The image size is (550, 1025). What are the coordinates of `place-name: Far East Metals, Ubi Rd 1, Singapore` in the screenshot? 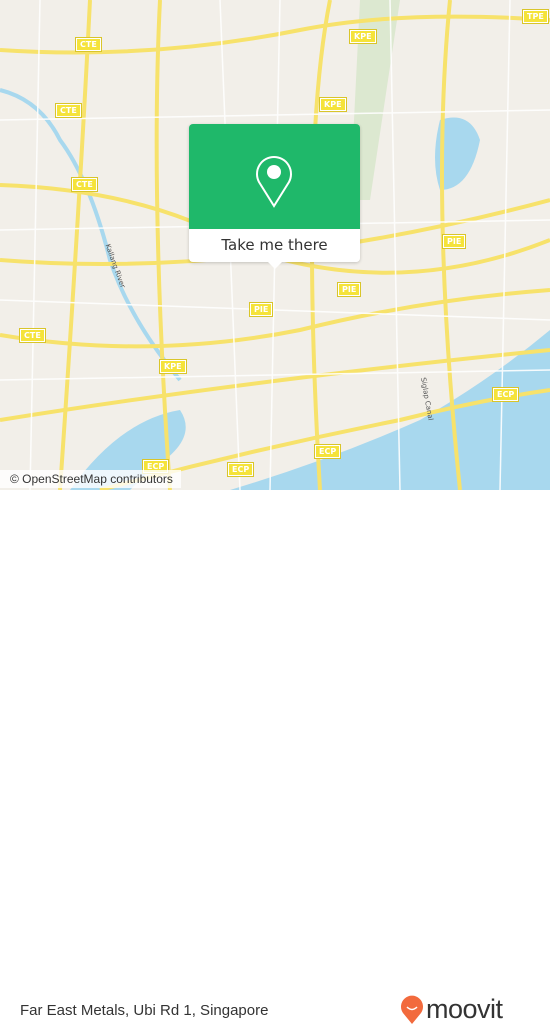 It's located at (144, 1010).